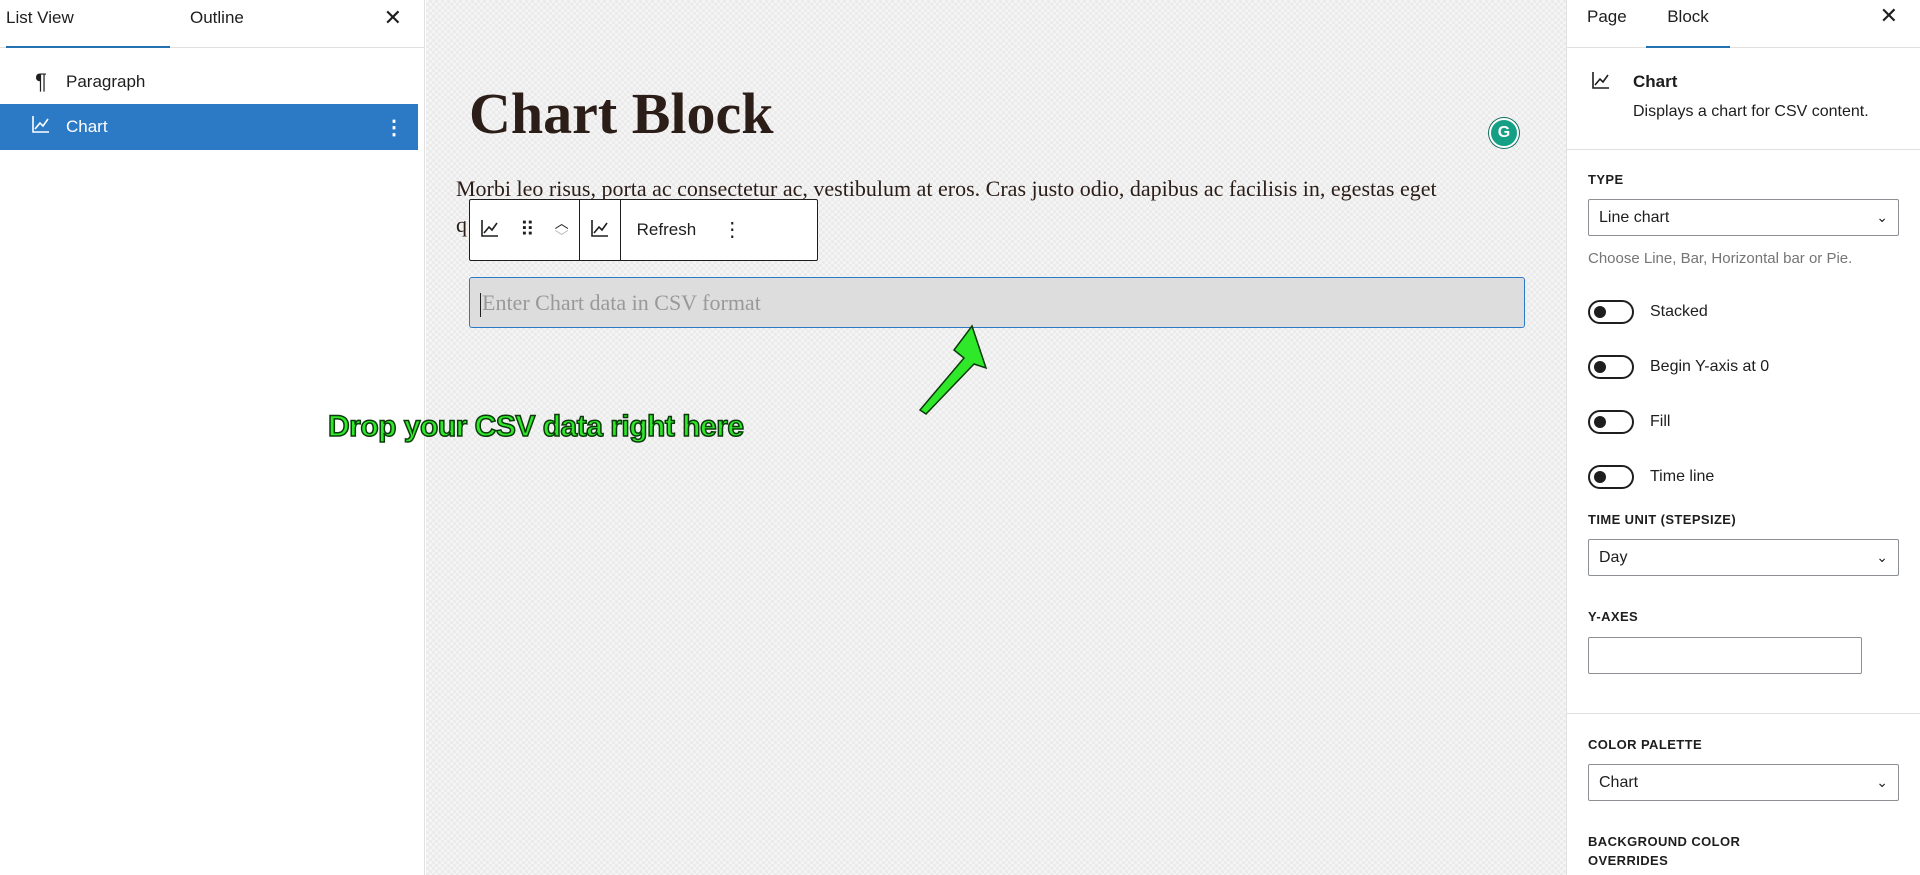 The height and width of the screenshot is (875, 1920). I want to click on refresh-button: Refresh, so click(667, 230).